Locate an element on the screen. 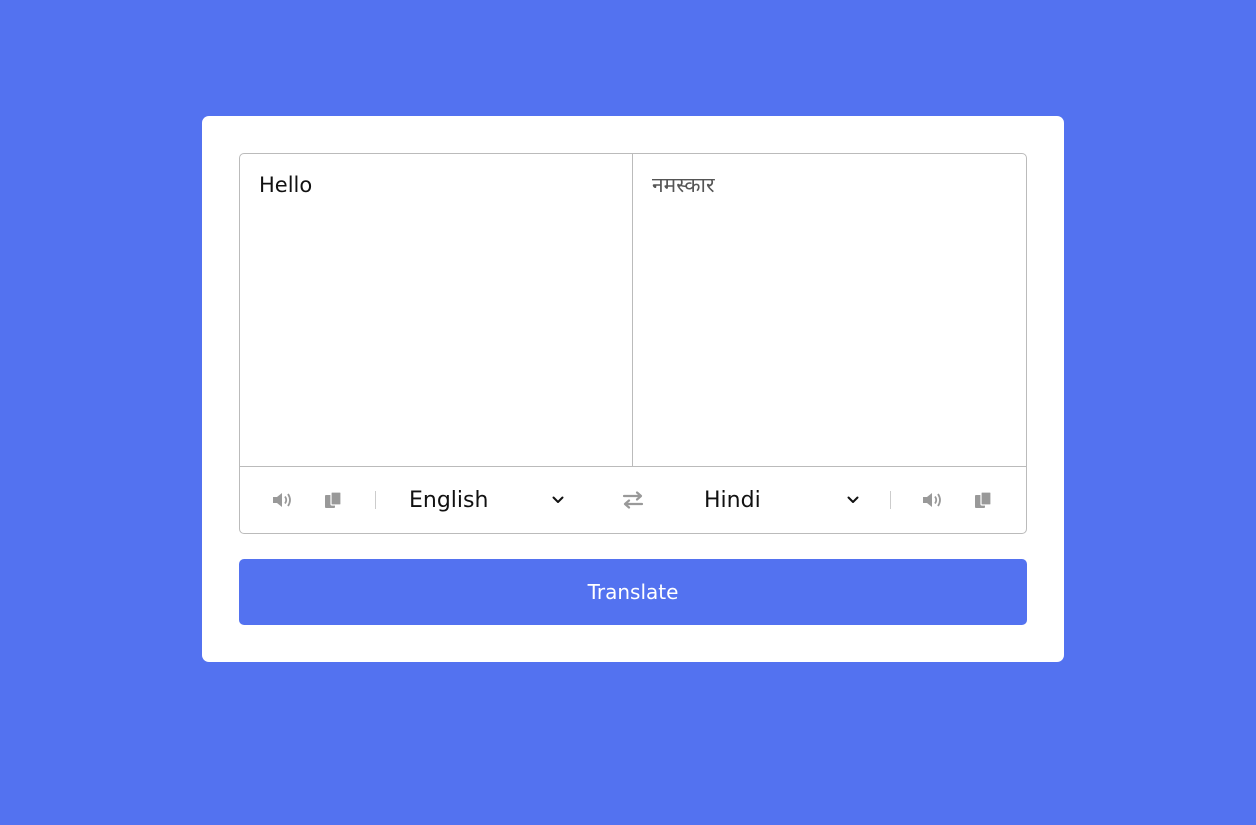  from-speak-button is located at coordinates (283, 500).